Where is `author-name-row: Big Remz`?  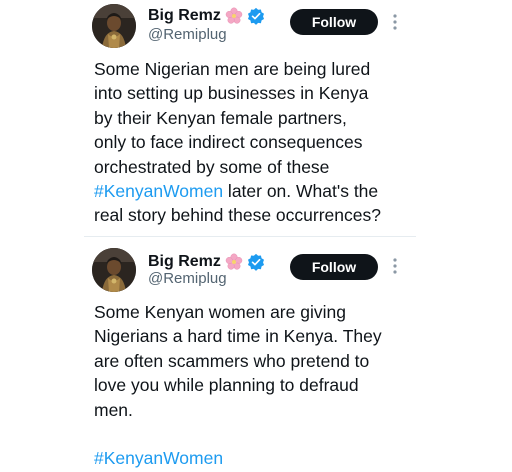
author-name-row: Big Remz is located at coordinates (206, 16).